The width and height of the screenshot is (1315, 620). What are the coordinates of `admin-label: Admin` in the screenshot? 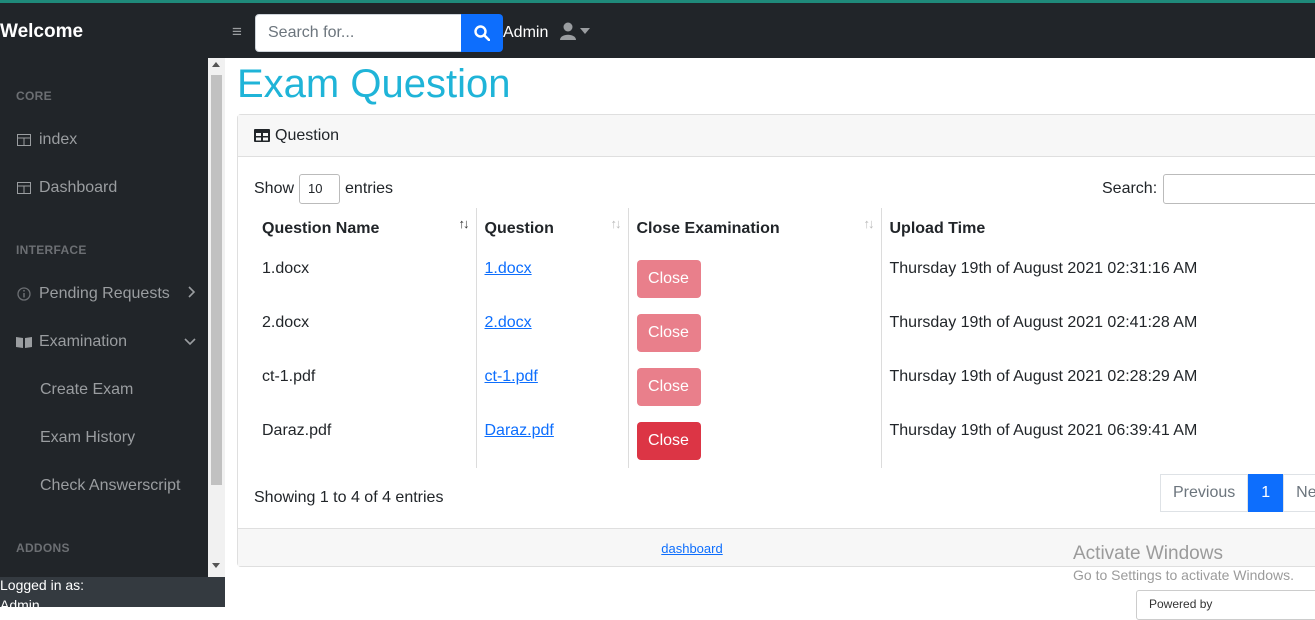 It's located at (526, 32).